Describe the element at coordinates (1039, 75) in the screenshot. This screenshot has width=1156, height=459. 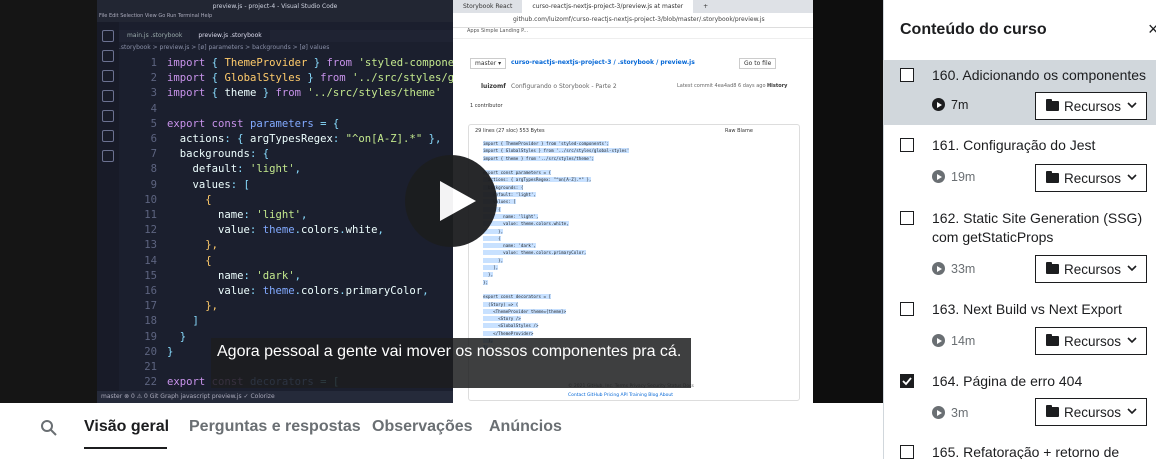
I see `lecture-title: 160. Adicionando os componentes` at that location.